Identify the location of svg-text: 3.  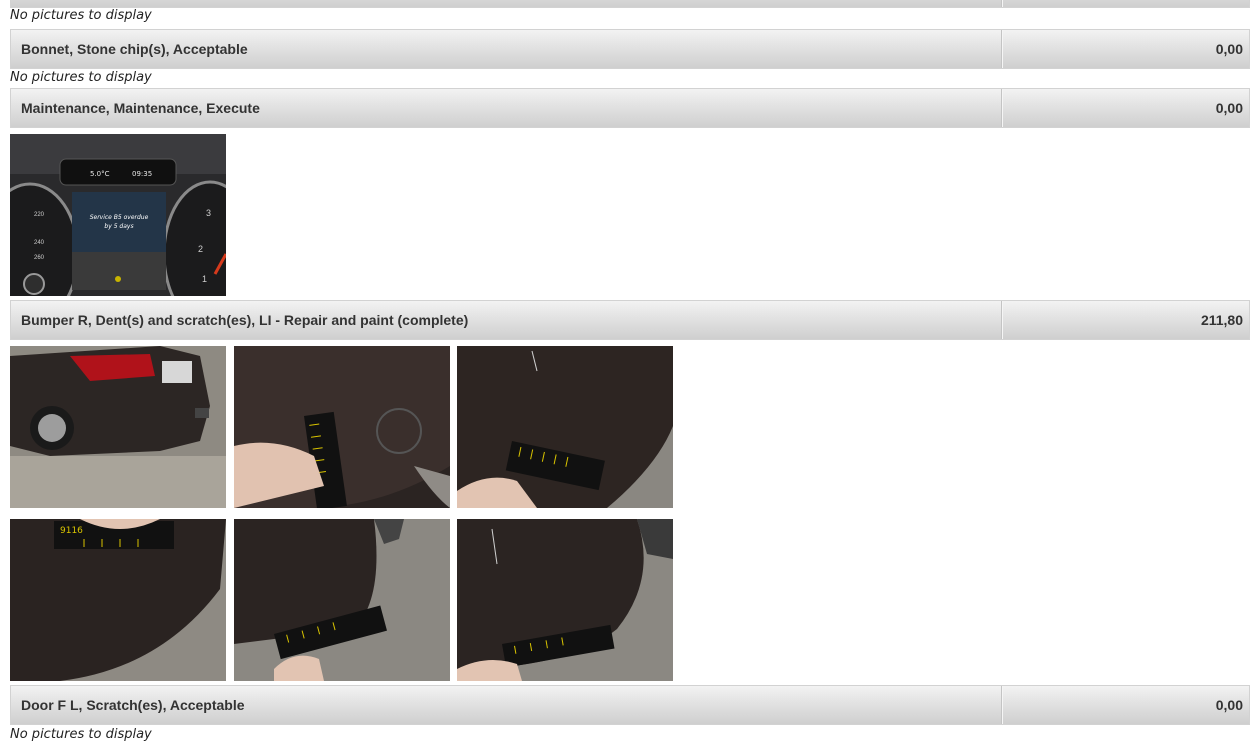
(208, 213).